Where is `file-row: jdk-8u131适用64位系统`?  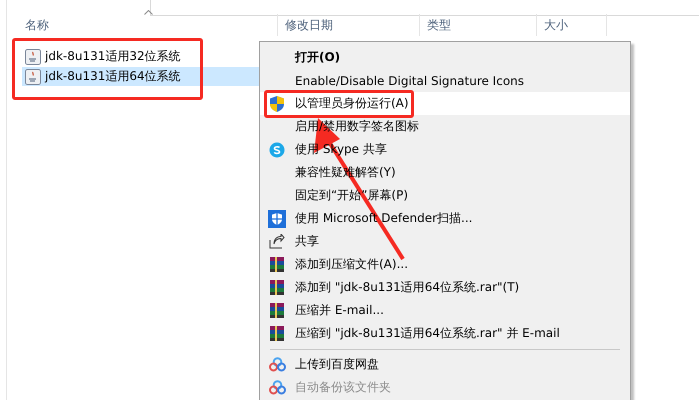 file-row: jdk-8u131适用64位系统 is located at coordinates (141, 76).